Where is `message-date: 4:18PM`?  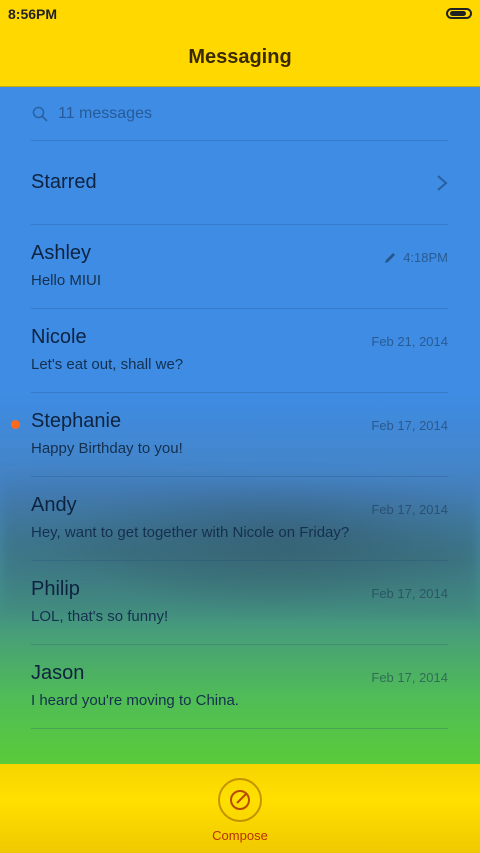 message-date: 4:18PM is located at coordinates (425, 257).